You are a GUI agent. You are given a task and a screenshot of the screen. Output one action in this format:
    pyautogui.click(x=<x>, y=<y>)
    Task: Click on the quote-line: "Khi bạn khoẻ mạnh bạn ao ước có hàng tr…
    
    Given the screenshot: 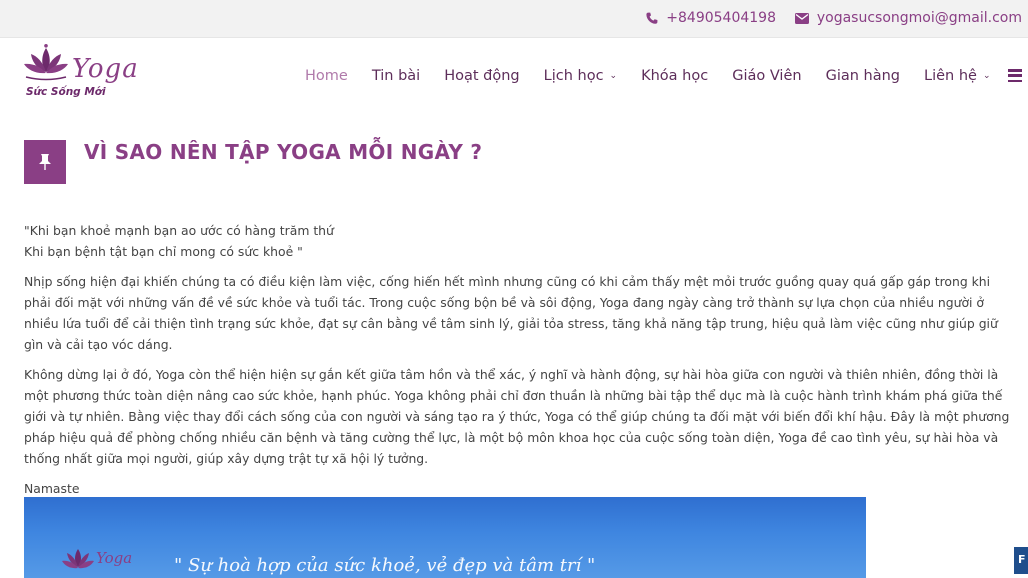 What is the action you would take?
    pyautogui.click(x=179, y=230)
    